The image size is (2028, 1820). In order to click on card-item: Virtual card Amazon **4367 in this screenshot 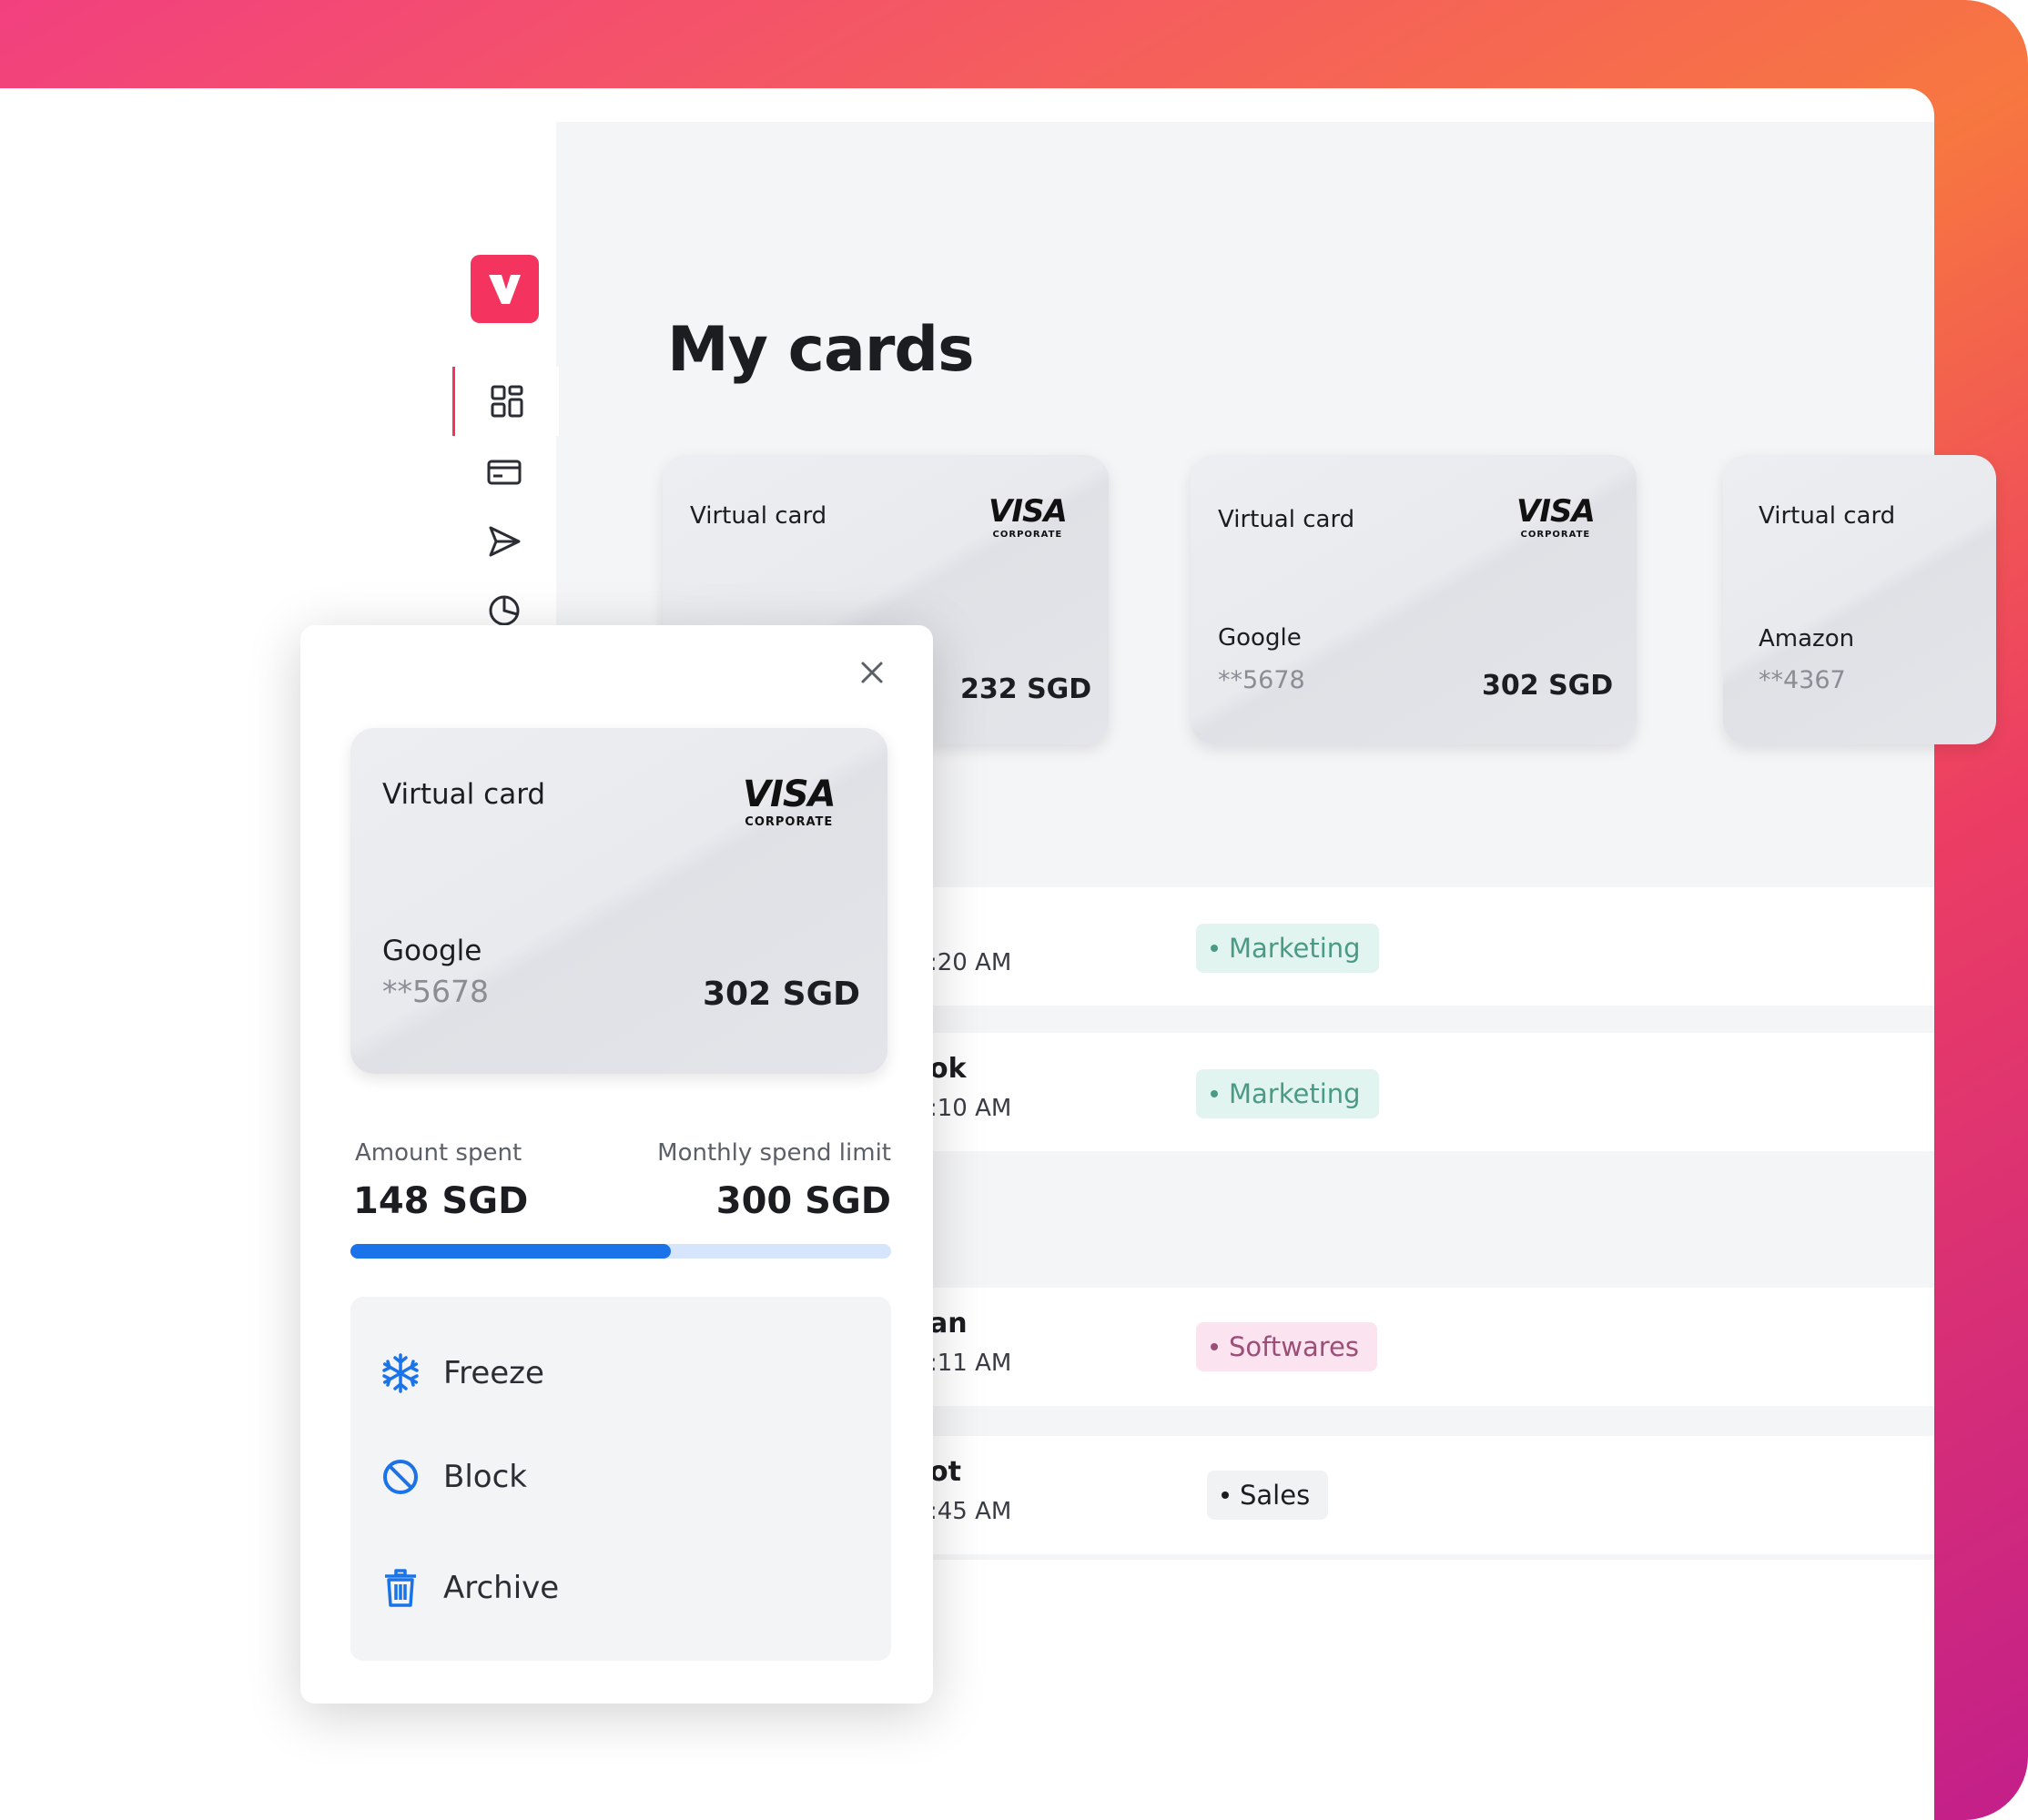, I will do `click(1859, 600)`.